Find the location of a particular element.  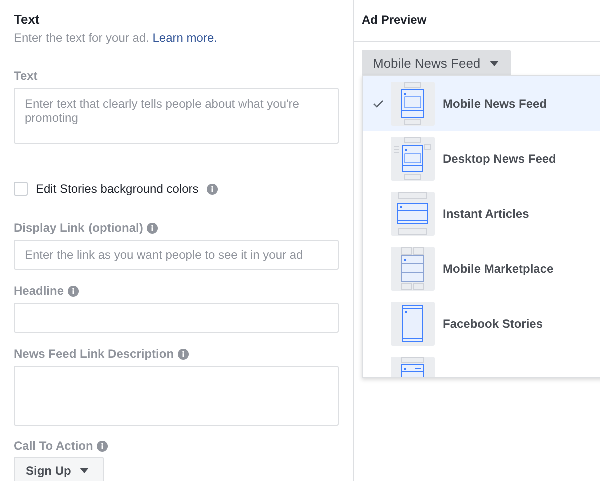

section-title: Text is located at coordinates (27, 19).